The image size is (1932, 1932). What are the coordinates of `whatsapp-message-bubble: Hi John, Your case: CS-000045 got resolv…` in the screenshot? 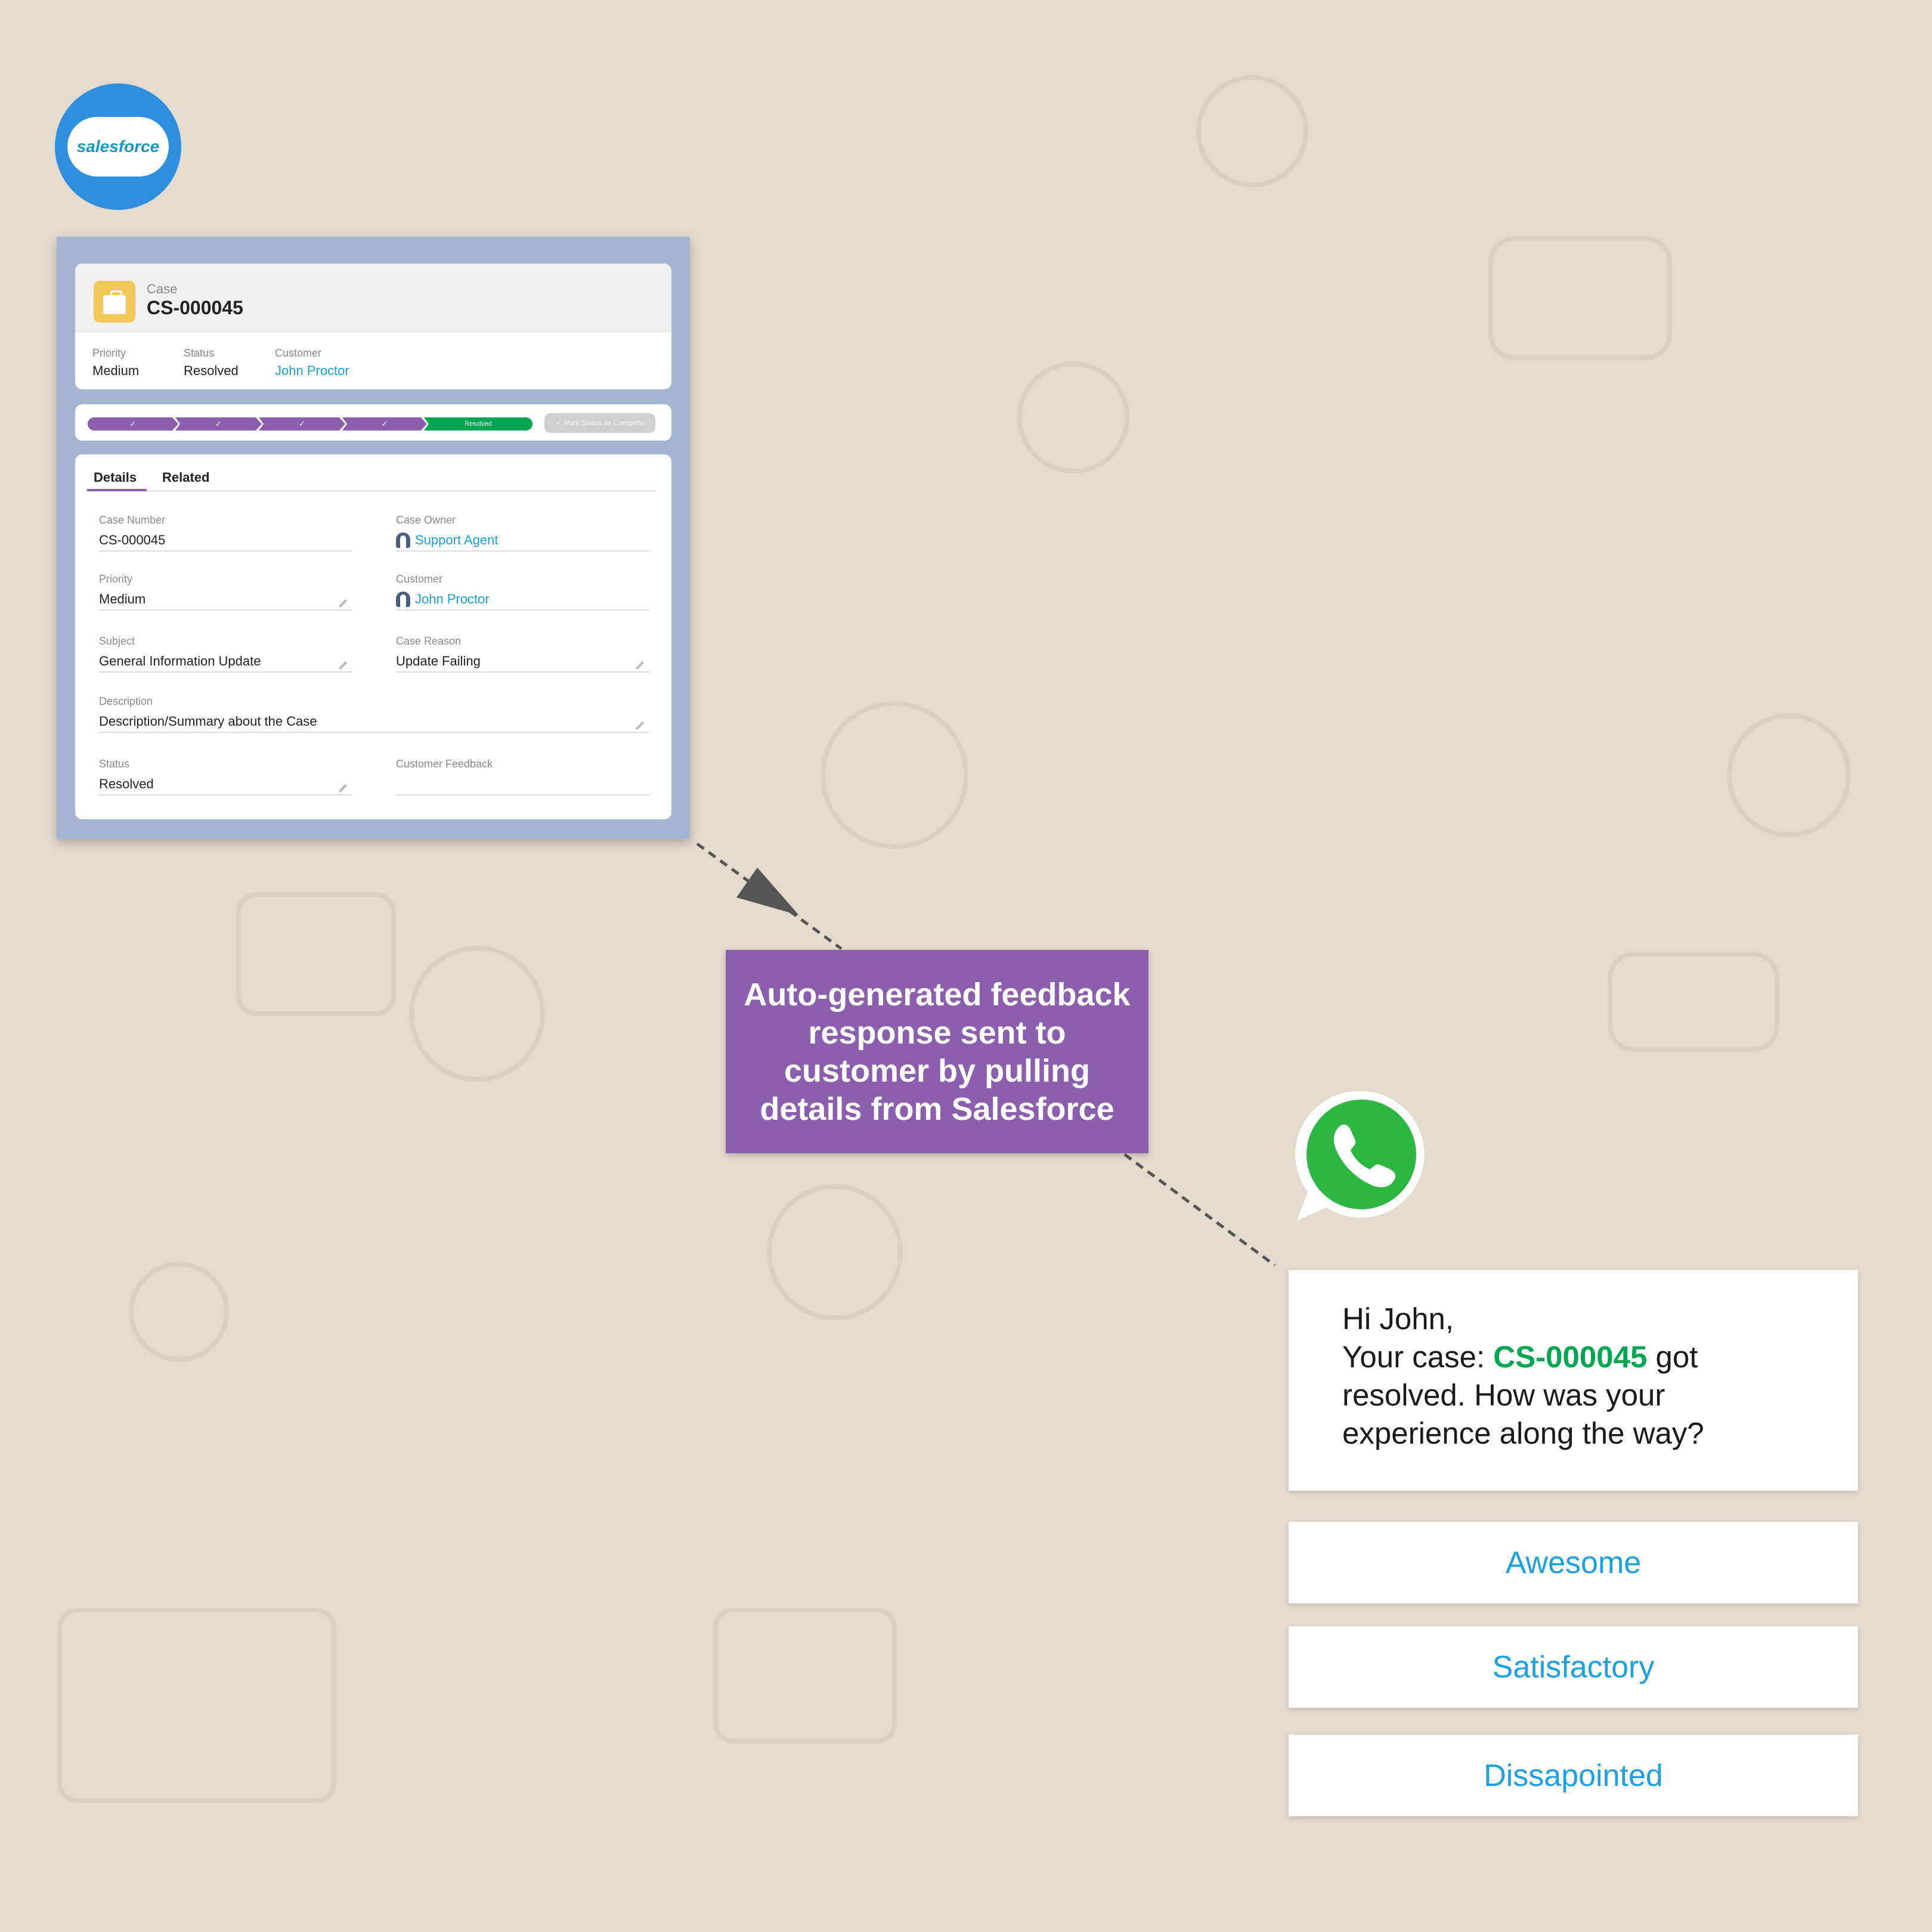 It's located at (1573, 1381).